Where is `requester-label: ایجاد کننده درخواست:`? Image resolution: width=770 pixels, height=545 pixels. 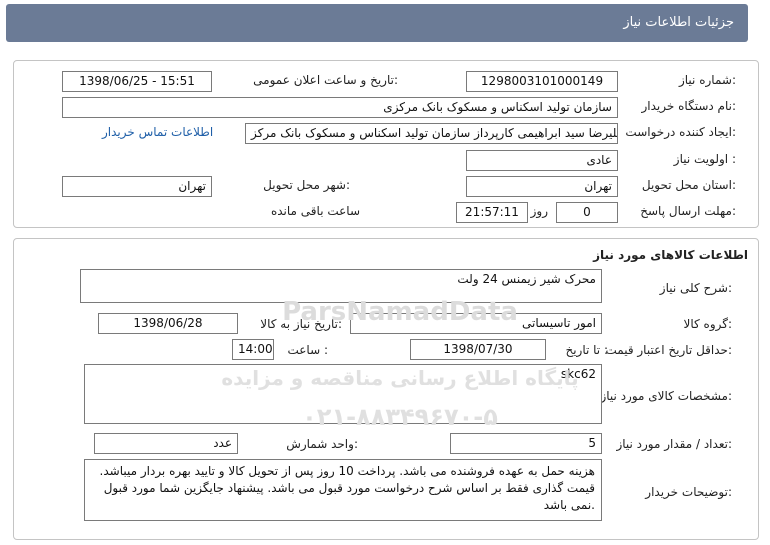 requester-label: ایجاد کننده درخواست: is located at coordinates (680, 132).